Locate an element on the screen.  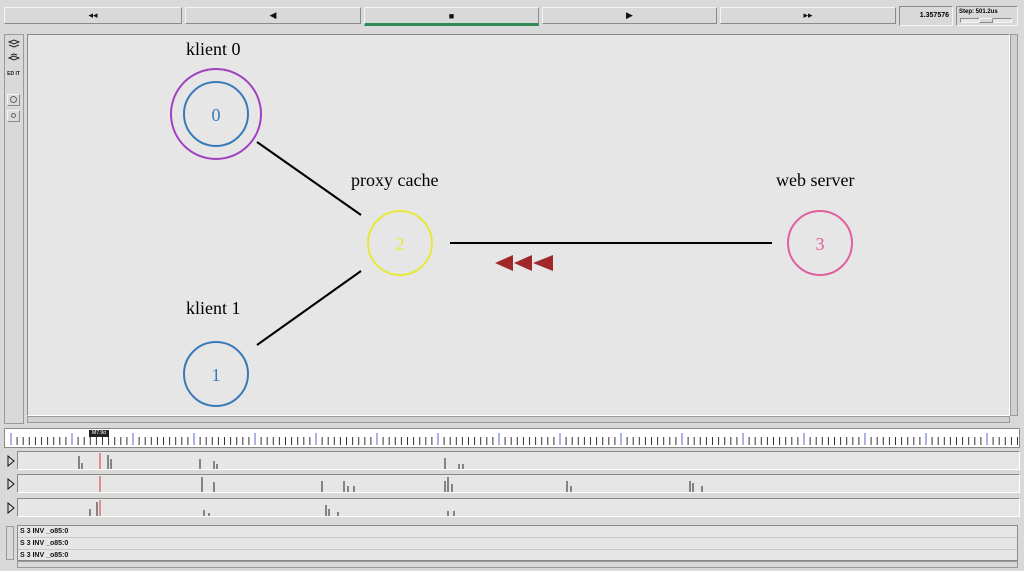
timeline-ticks is located at coordinates (514, 439).